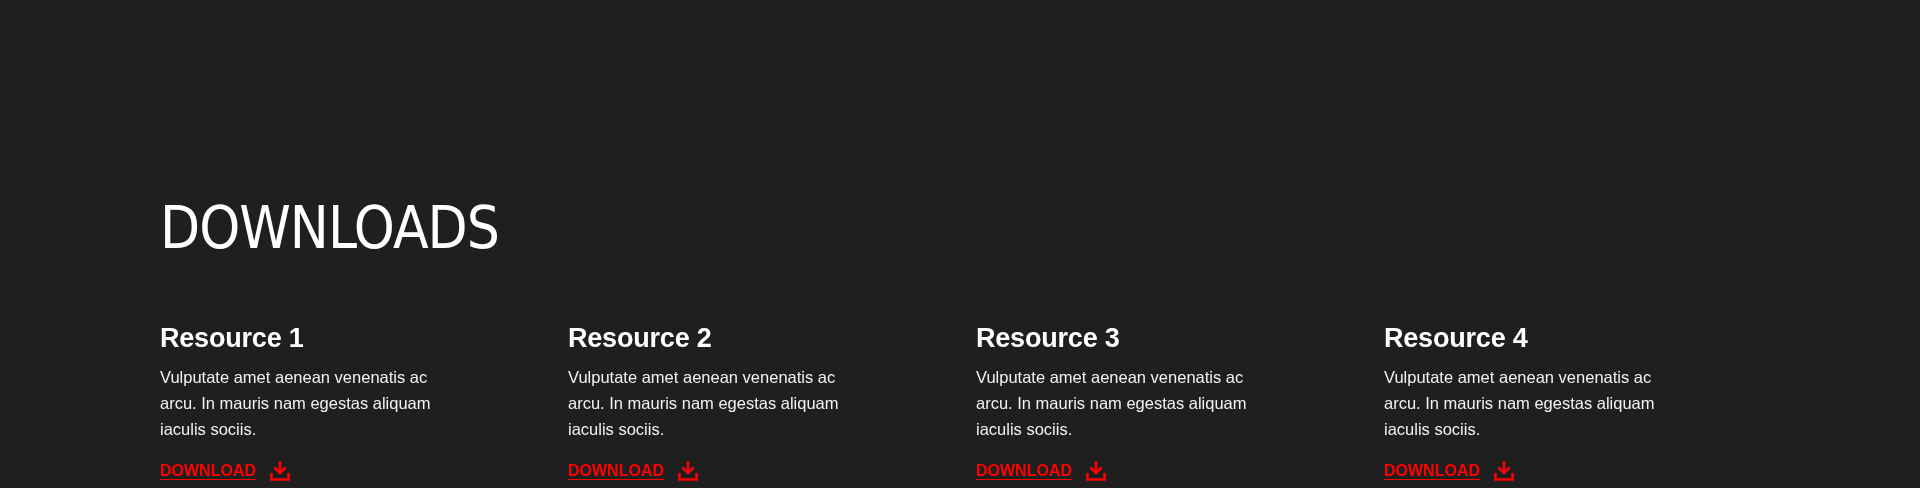 The height and width of the screenshot is (488, 1920). What do you see at coordinates (1456, 338) in the screenshot?
I see `resource-title: Resource 4` at bounding box center [1456, 338].